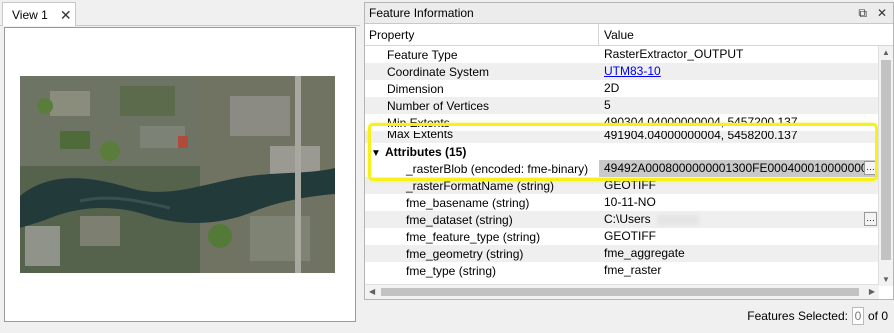 The height and width of the screenshot is (333, 894). Describe the element at coordinates (180, 13) in the screenshot. I see `view-tab-strip: View 1 ✕` at that location.